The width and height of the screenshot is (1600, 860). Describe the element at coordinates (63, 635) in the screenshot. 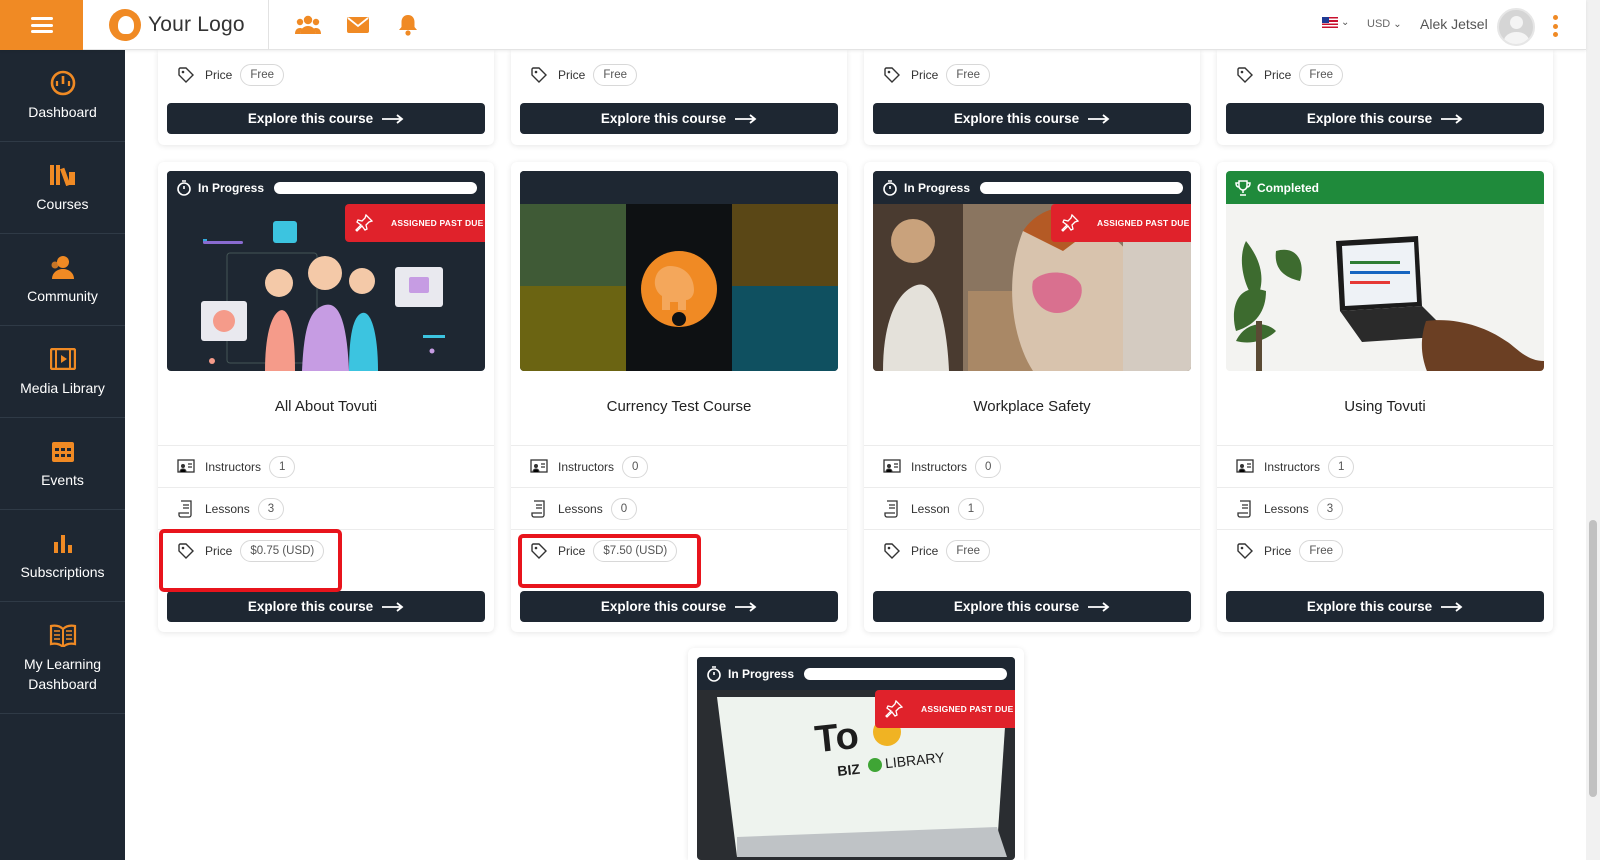

I see `open-book-icon` at that location.